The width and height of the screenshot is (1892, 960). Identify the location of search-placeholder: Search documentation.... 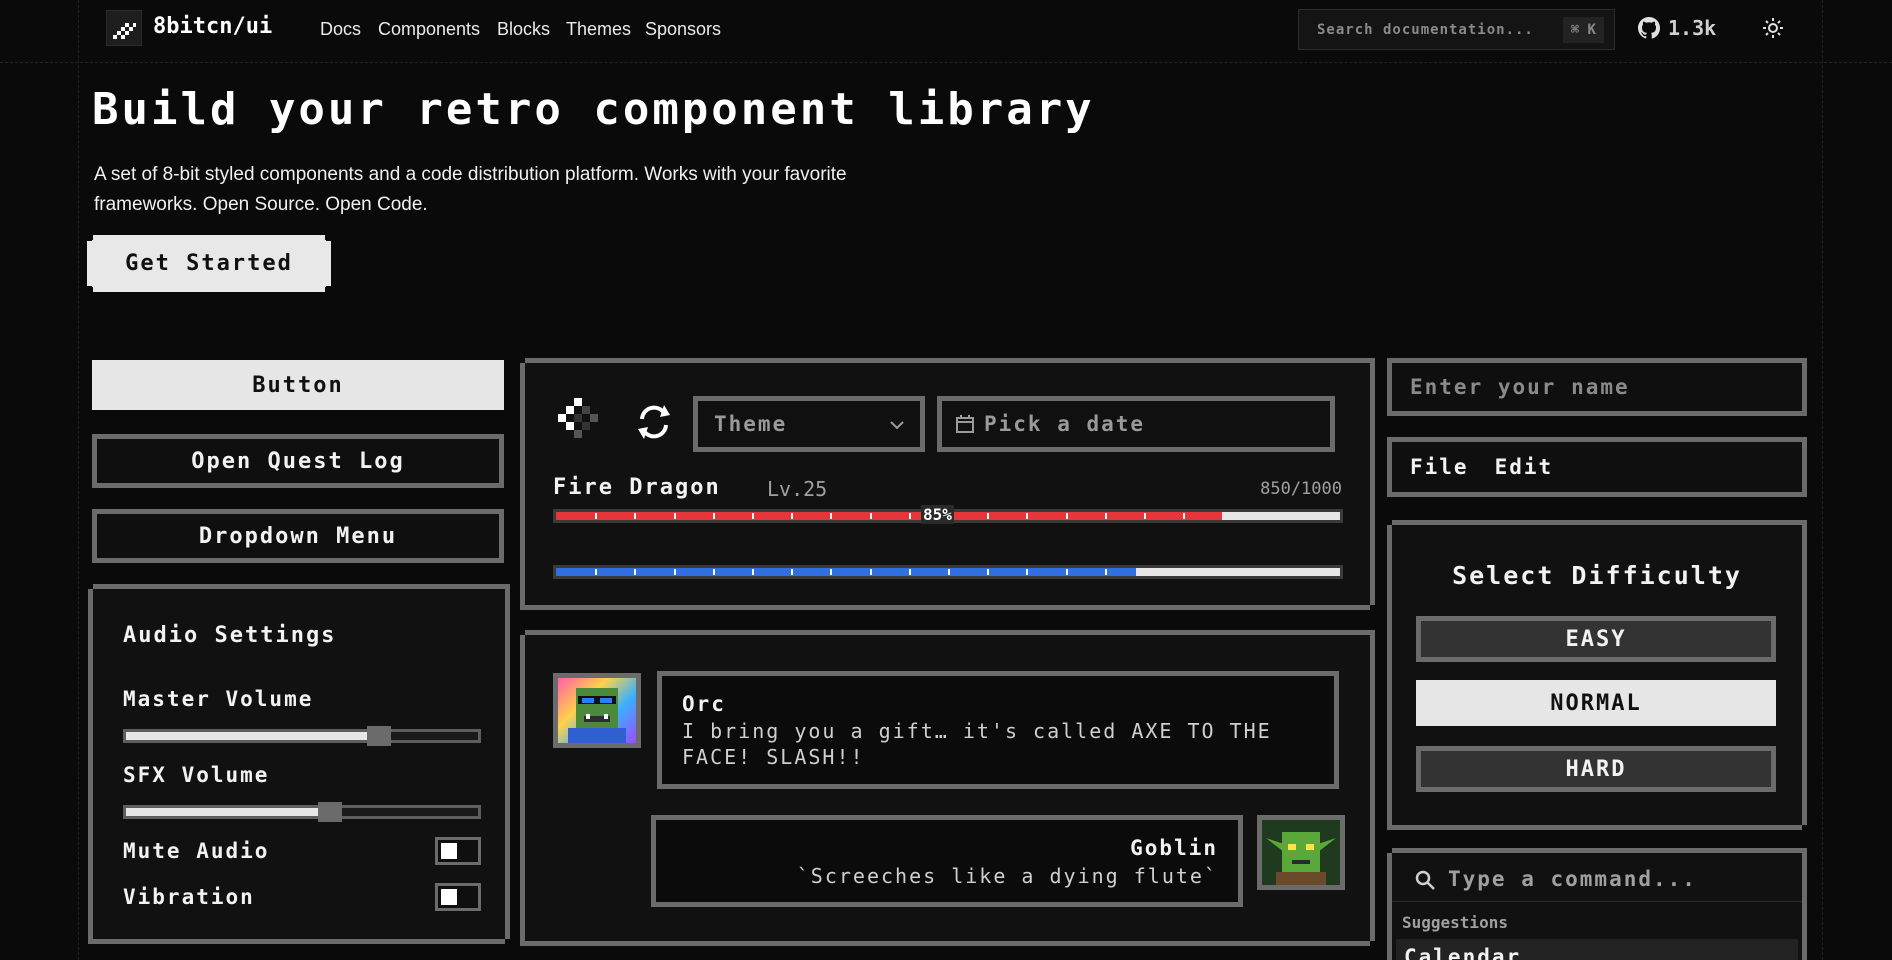
(1425, 30).